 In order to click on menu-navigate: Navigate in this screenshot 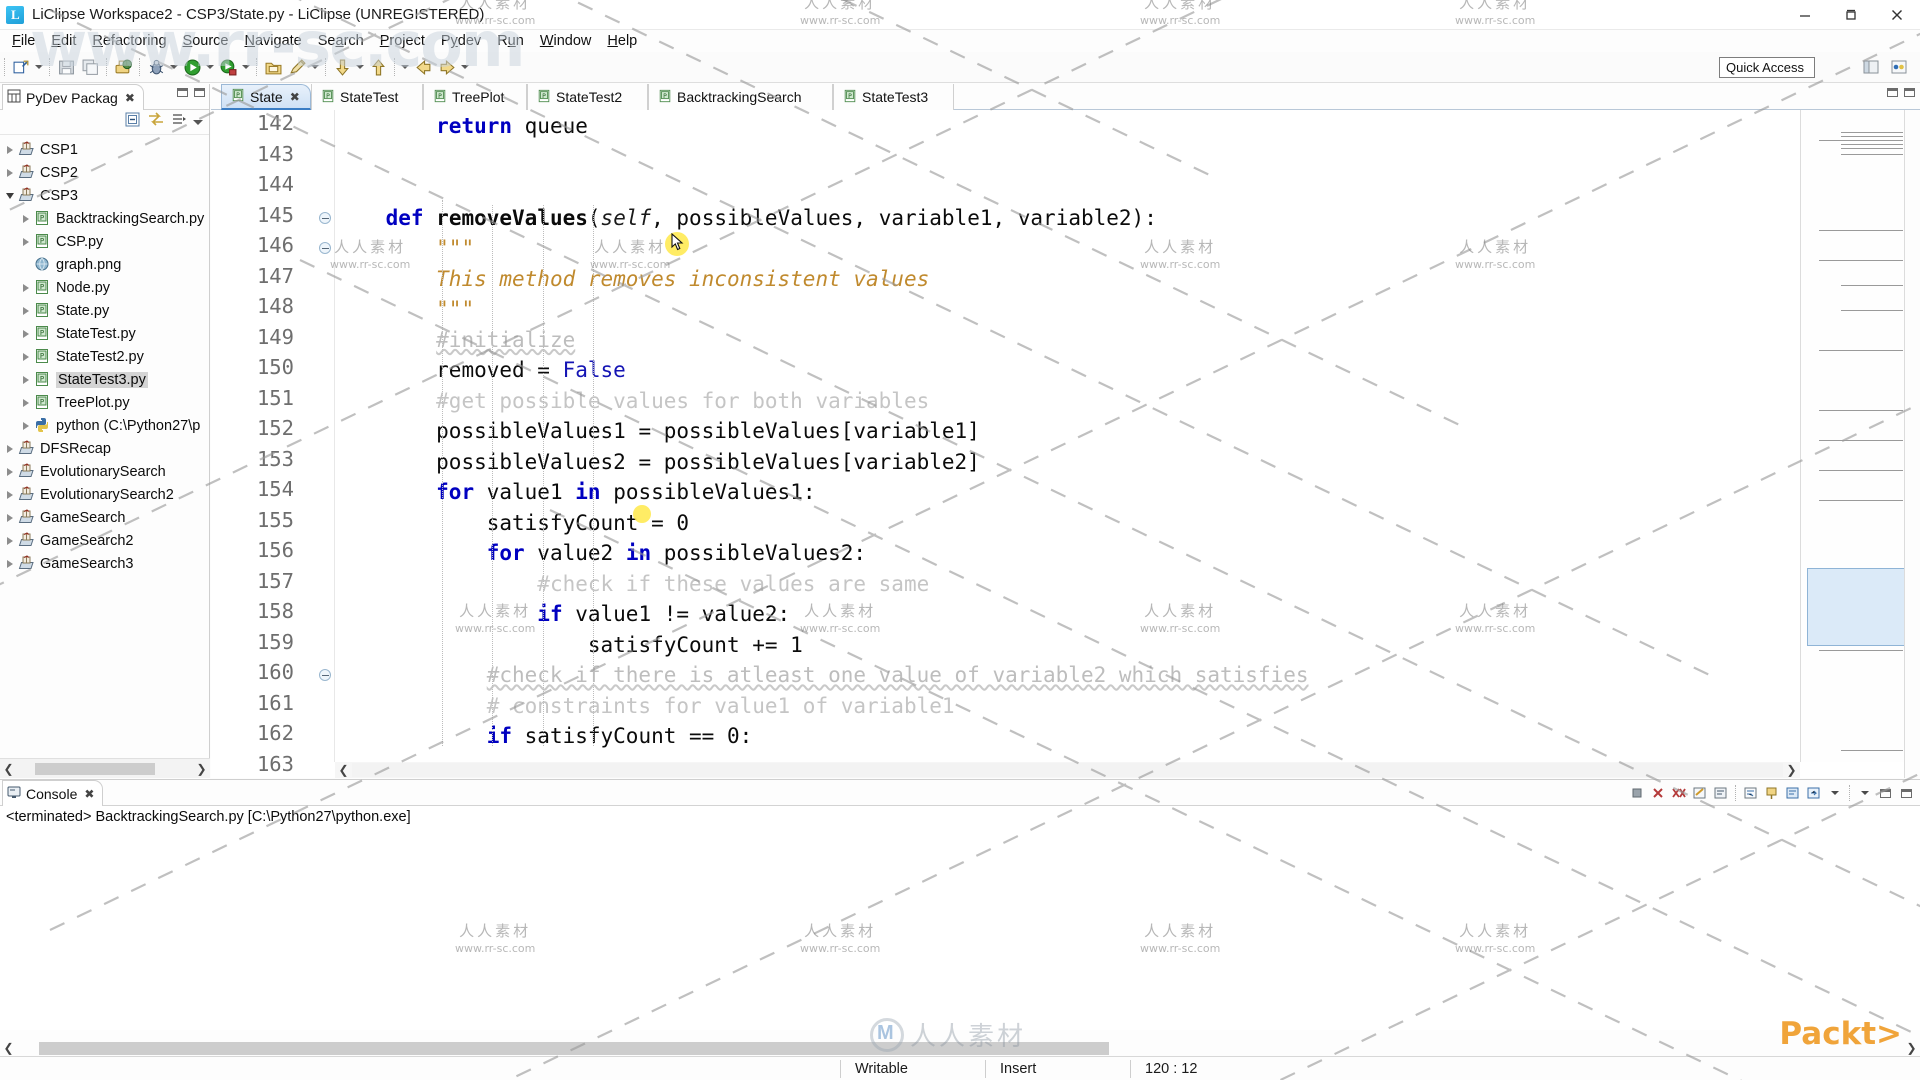, I will do `click(273, 41)`.